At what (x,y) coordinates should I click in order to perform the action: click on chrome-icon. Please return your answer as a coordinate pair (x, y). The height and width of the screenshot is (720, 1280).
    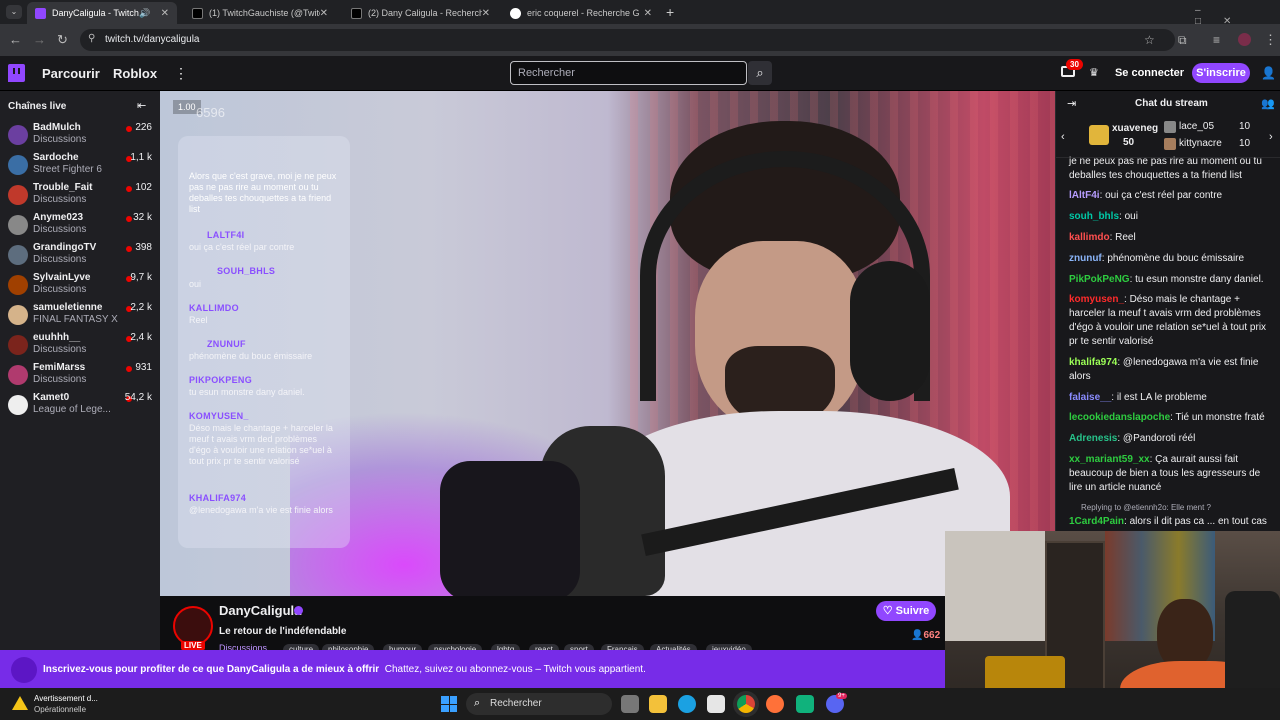
    Looking at the image, I should click on (746, 704).